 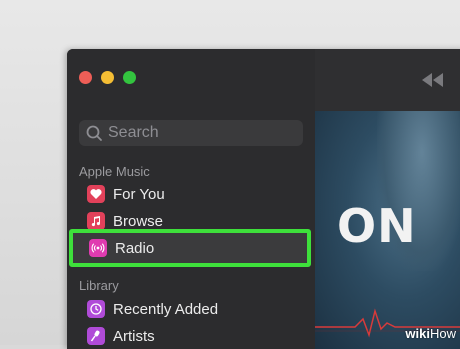 I want to click on artwork-text: ON, so click(x=377, y=226).